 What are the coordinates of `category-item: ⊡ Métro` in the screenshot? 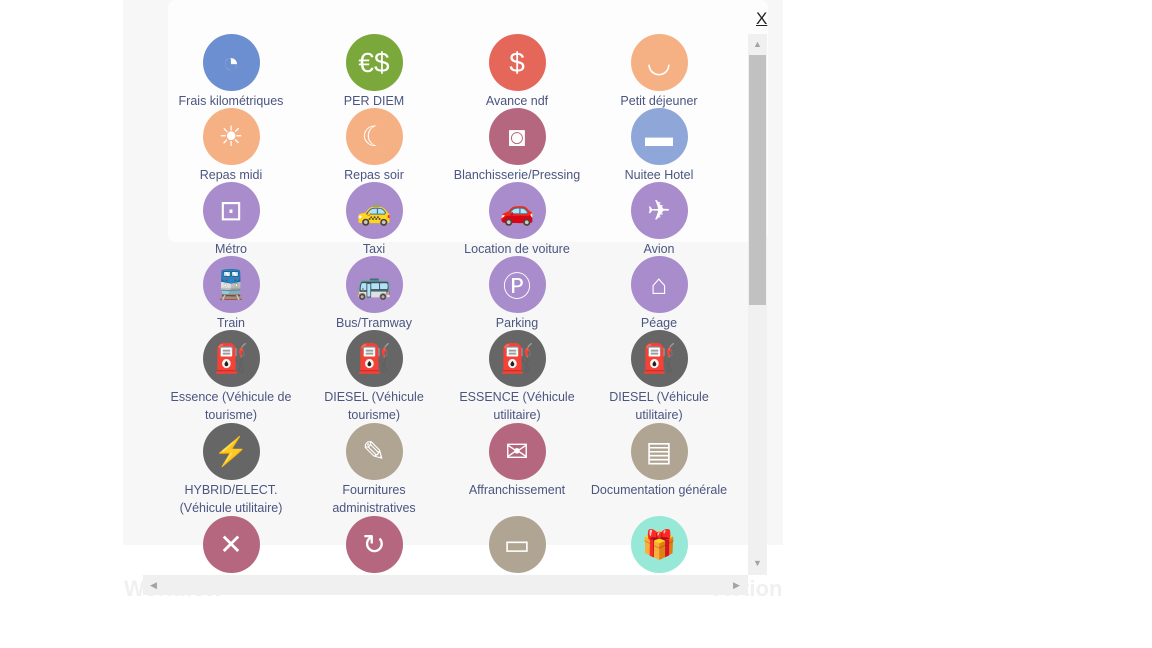 It's located at (231, 220).